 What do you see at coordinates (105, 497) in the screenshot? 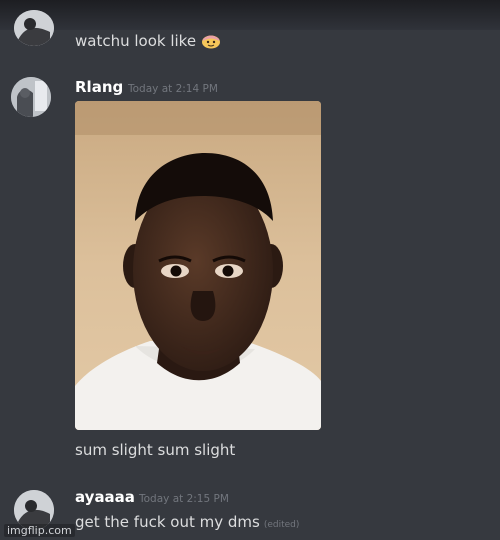
I see `username: ayaaaa` at bounding box center [105, 497].